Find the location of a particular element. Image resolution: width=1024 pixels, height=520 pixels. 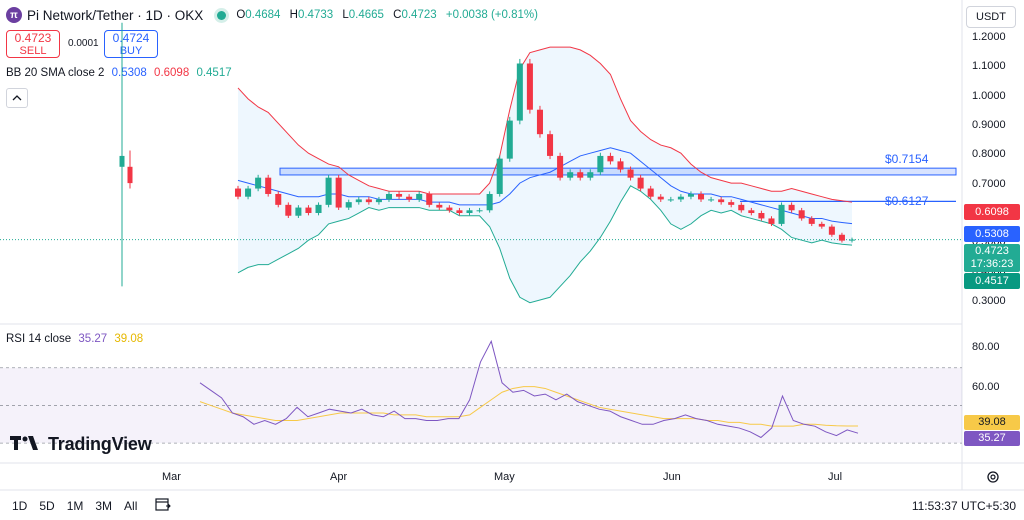

tradingview-logo-icon is located at coordinates (25, 444).